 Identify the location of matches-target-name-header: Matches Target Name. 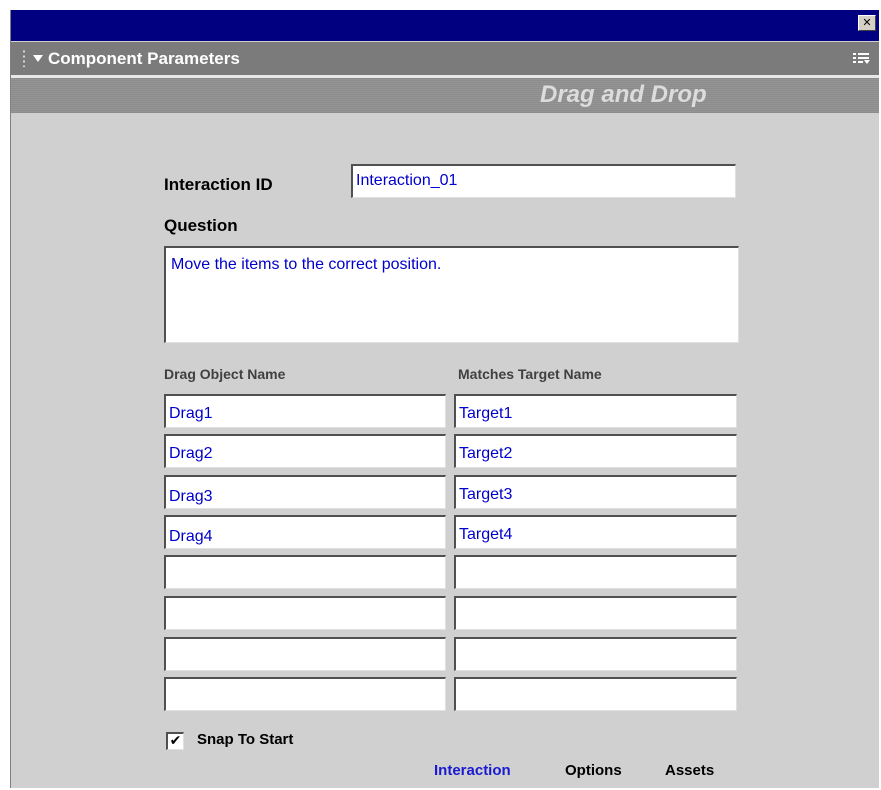
(530, 374).